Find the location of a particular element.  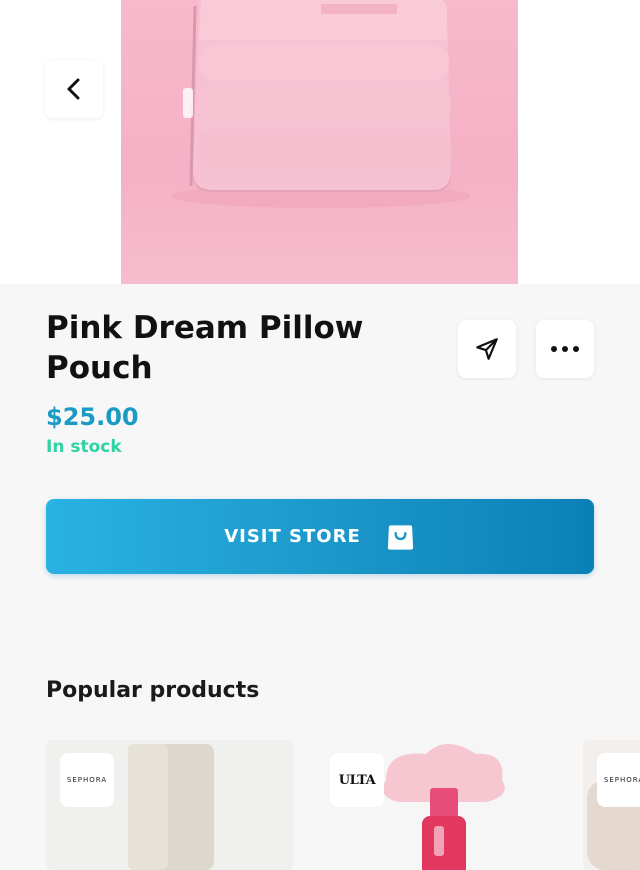

back-button is located at coordinates (74, 89).